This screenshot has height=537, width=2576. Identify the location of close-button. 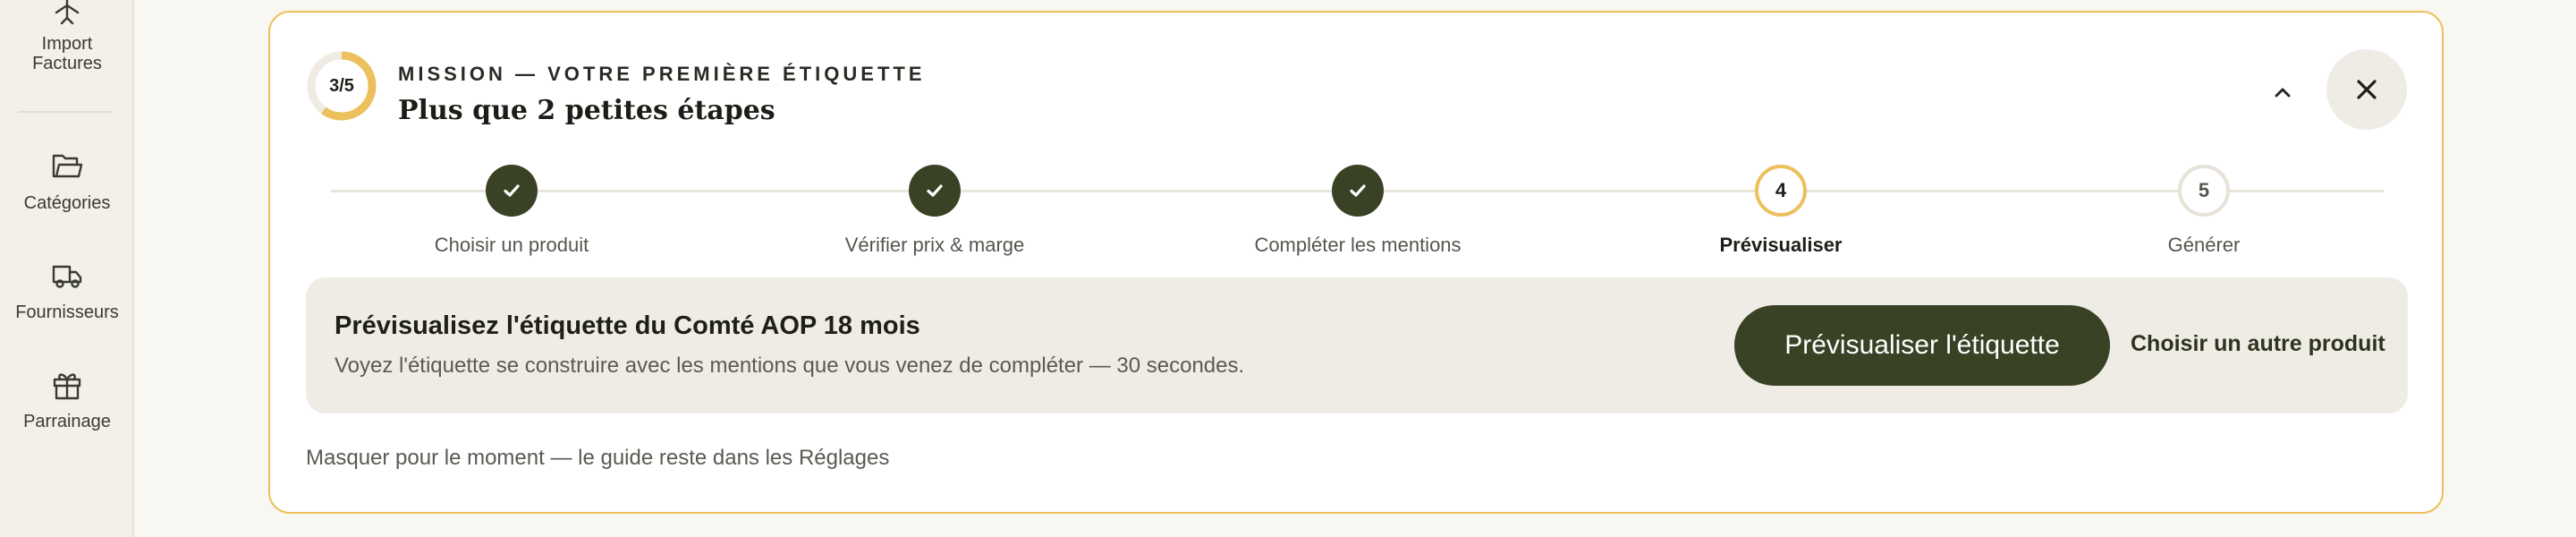
(2366, 89).